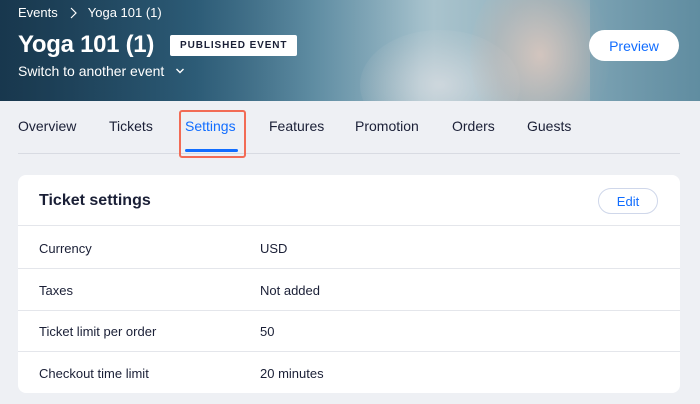 Image resolution: width=700 pixels, height=404 pixels. I want to click on settings-row-taxes: Taxes Not added, so click(349, 290).